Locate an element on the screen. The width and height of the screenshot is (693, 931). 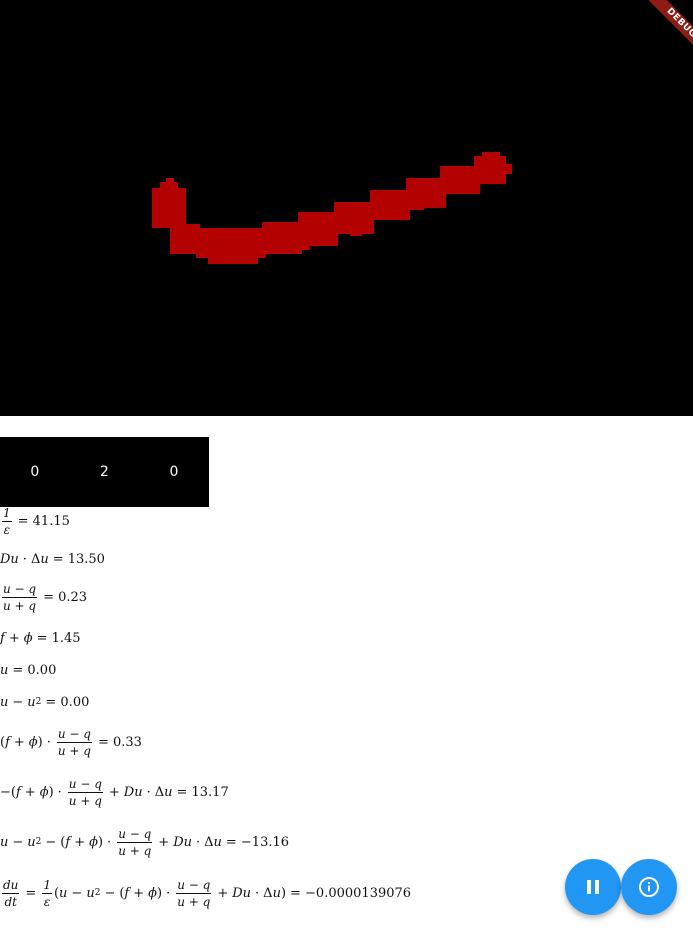
formula-f-plus-phi: f + ϕ = 1.45 is located at coordinates (40, 638).